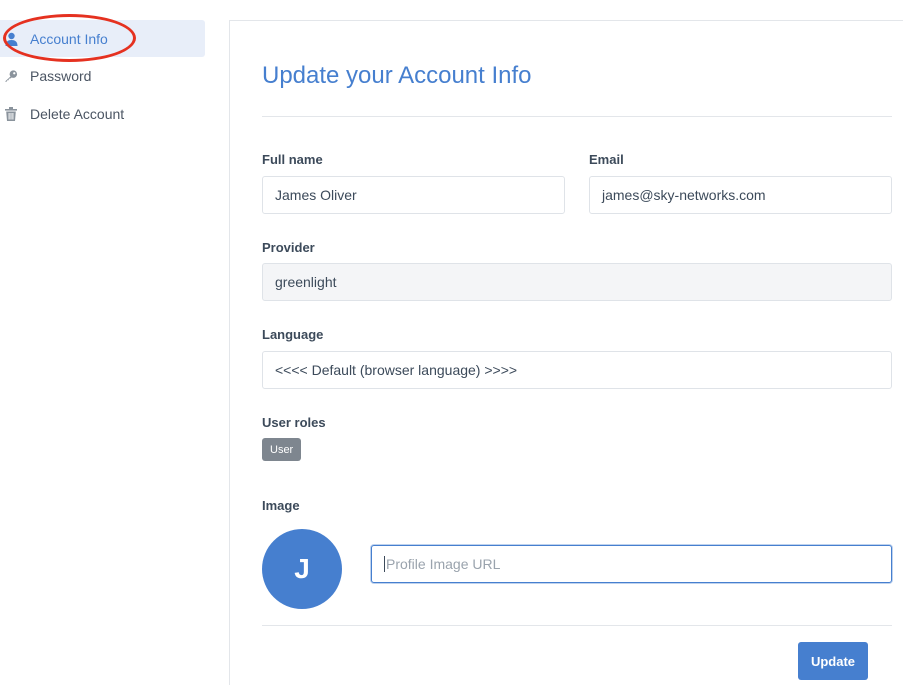  What do you see at coordinates (384, 564) in the screenshot?
I see `text-caret` at bounding box center [384, 564].